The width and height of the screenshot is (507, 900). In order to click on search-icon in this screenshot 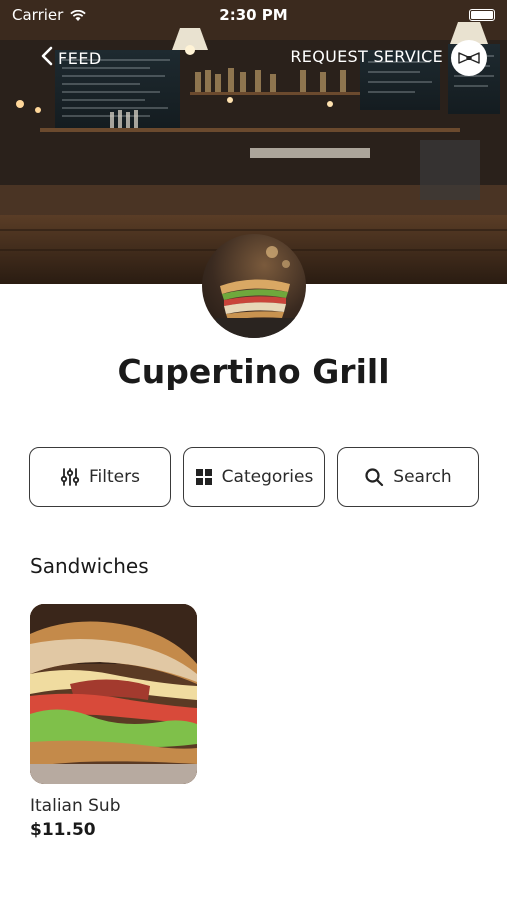, I will do `click(374, 477)`.